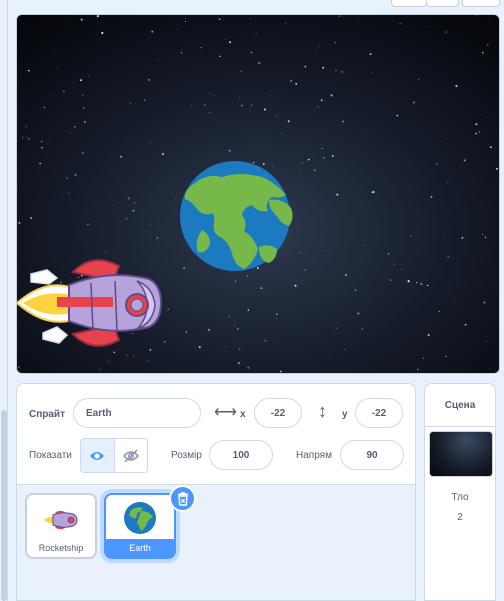 Image resolution: width=504 pixels, height=601 pixels. I want to click on sprite-tile-earth: Earth, so click(140, 526).